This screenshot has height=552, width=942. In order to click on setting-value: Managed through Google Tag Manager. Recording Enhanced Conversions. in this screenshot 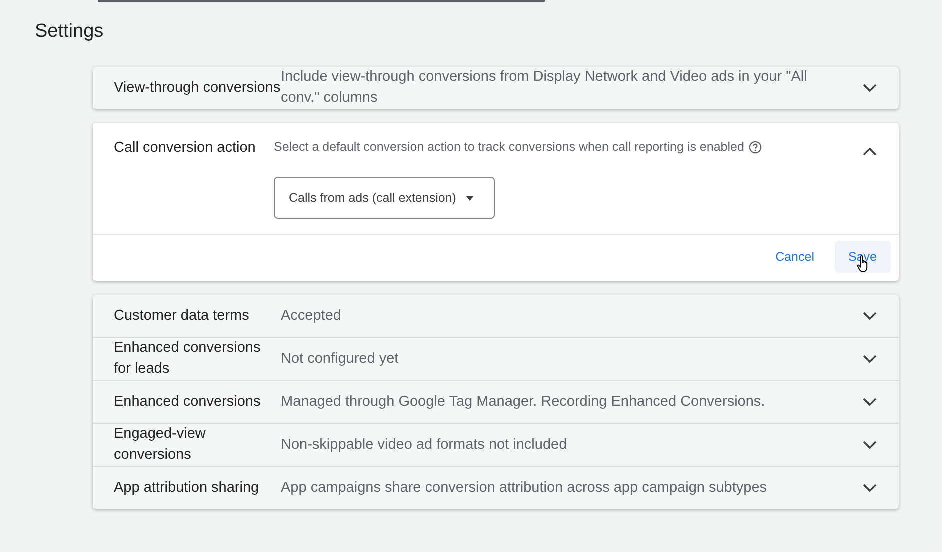, I will do `click(523, 402)`.